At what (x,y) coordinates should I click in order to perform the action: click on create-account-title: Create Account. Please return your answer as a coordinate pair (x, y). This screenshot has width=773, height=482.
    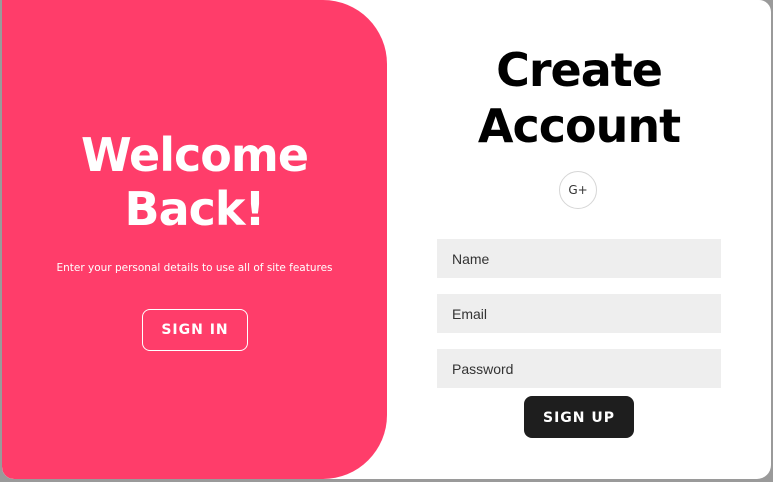
    Looking at the image, I should click on (579, 98).